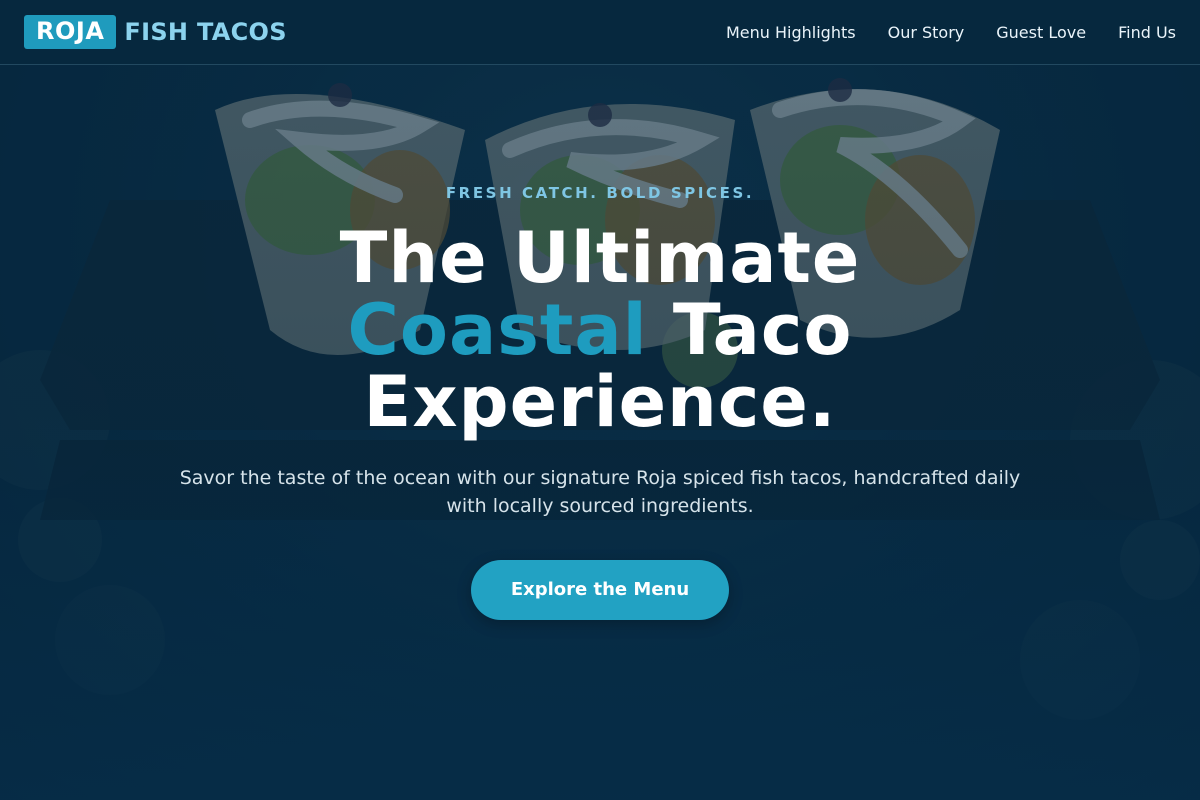  I want to click on nav-link-menu-highlights: Menu Highlights, so click(791, 32).